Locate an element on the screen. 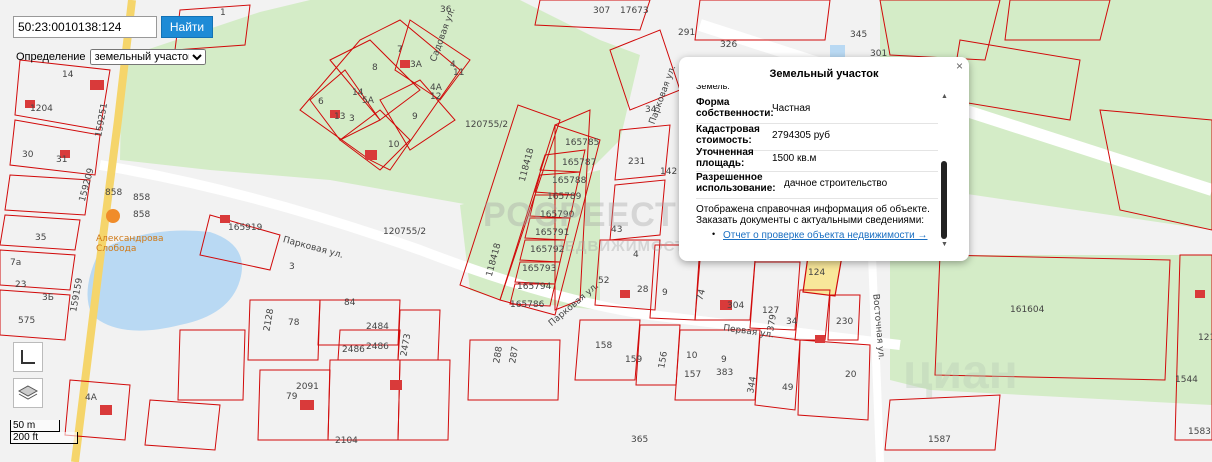  scale-metric: 50 m is located at coordinates (35, 426).